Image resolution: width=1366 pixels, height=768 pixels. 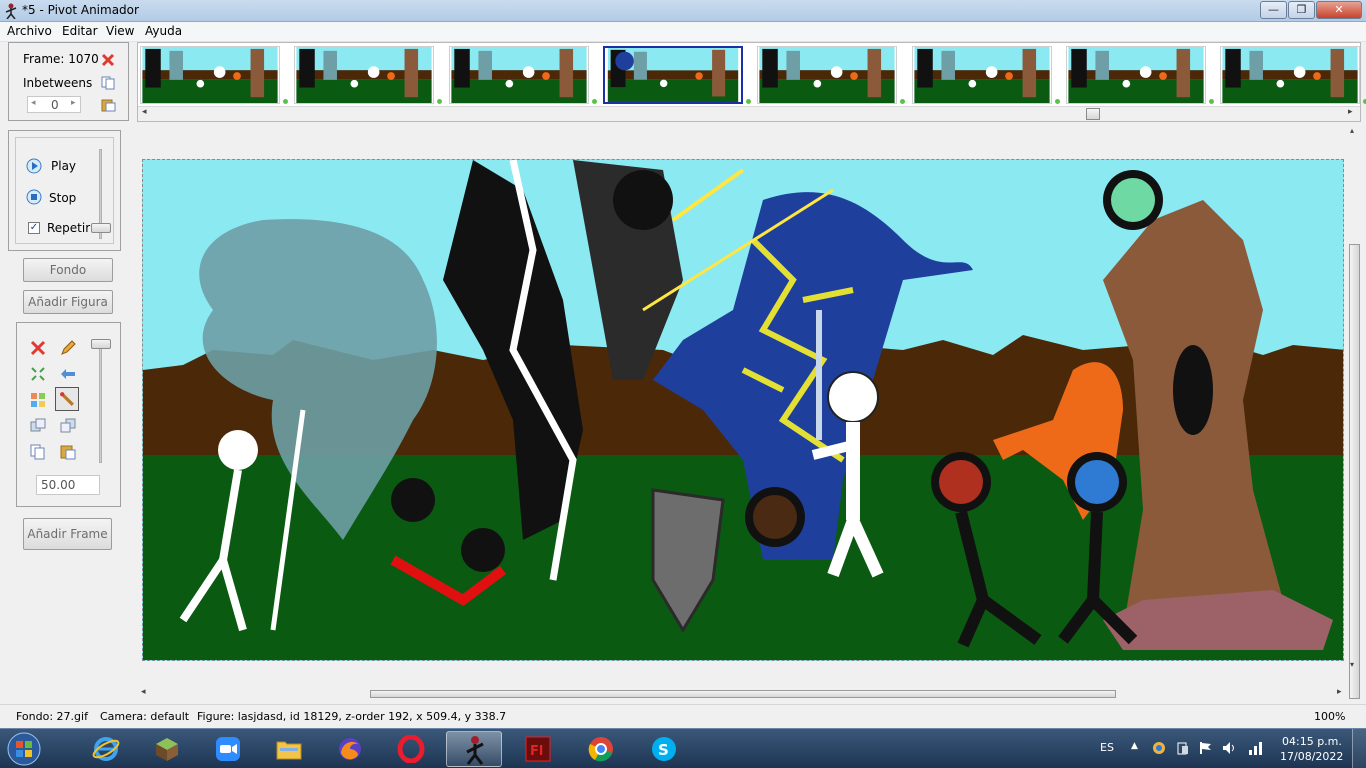 What do you see at coordinates (1230, 748) in the screenshot?
I see `volume-icon` at bounding box center [1230, 748].